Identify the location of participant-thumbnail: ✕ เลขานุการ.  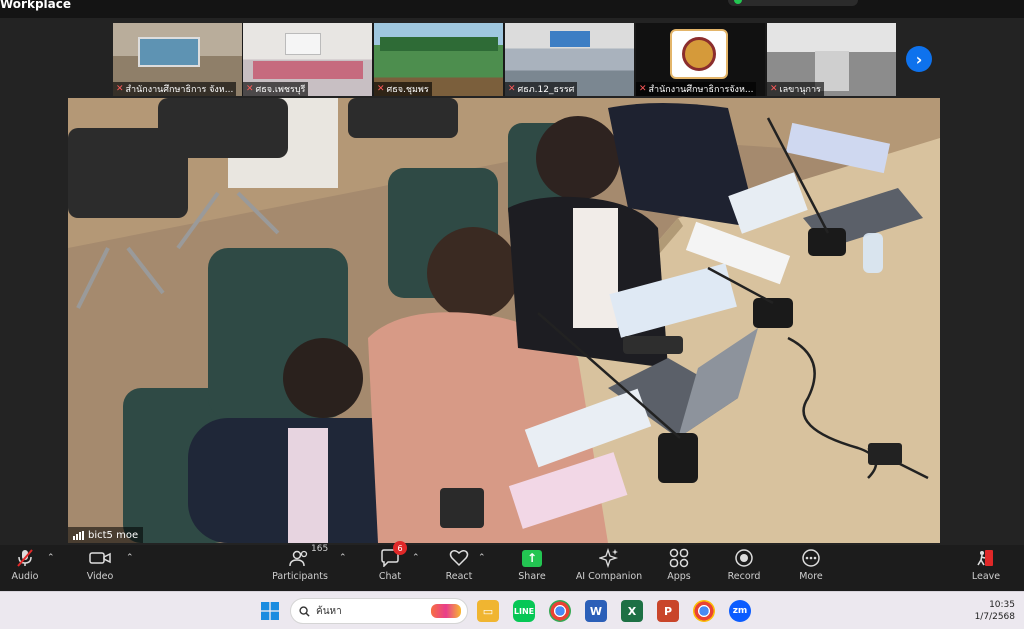
(831, 59).